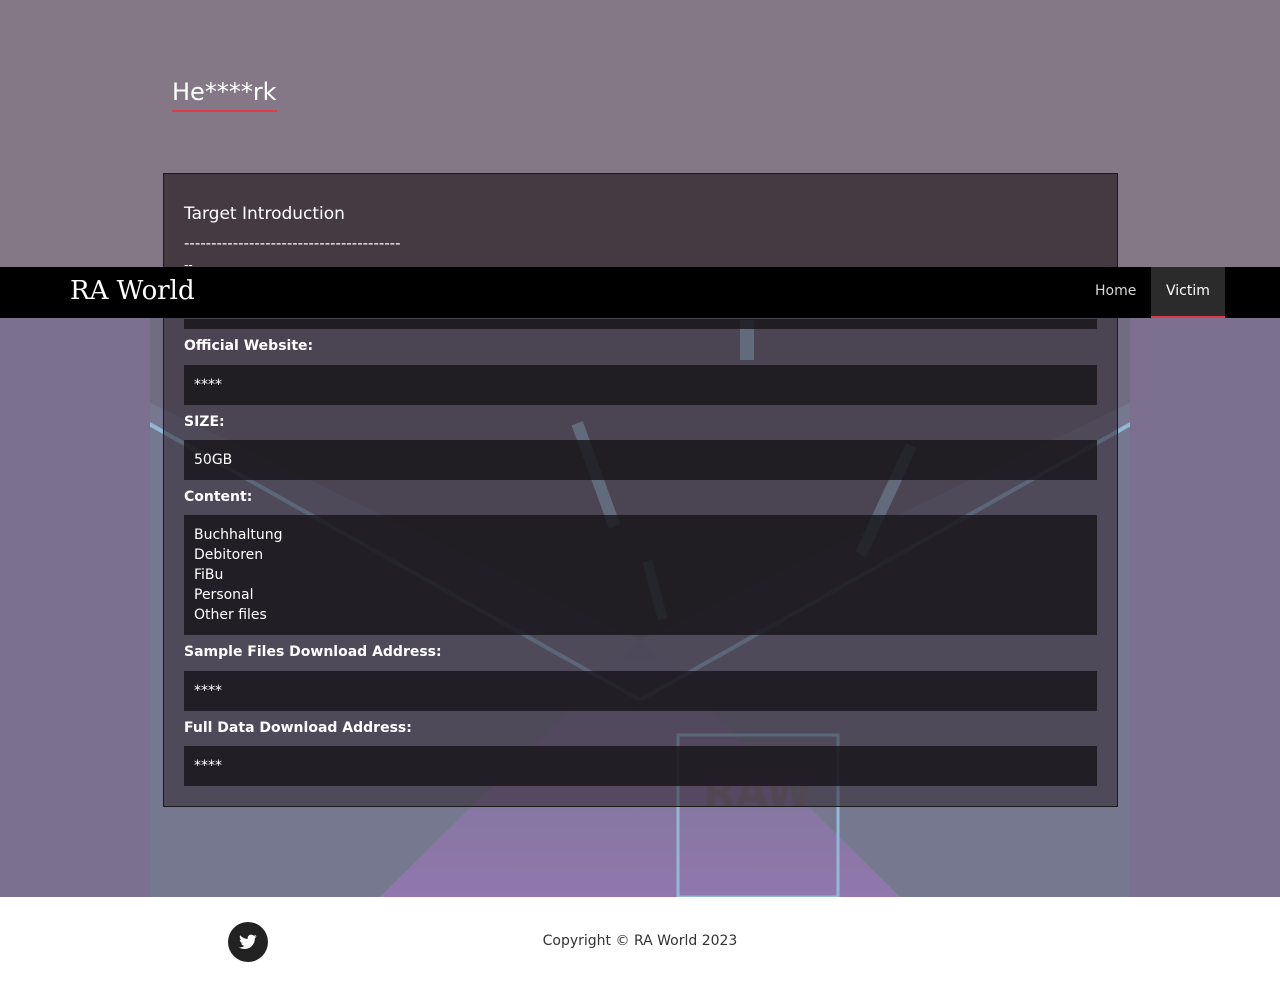 Image resolution: width=1280 pixels, height=987 pixels. What do you see at coordinates (229, 555) in the screenshot?
I see `content-item: Debitoren` at bounding box center [229, 555].